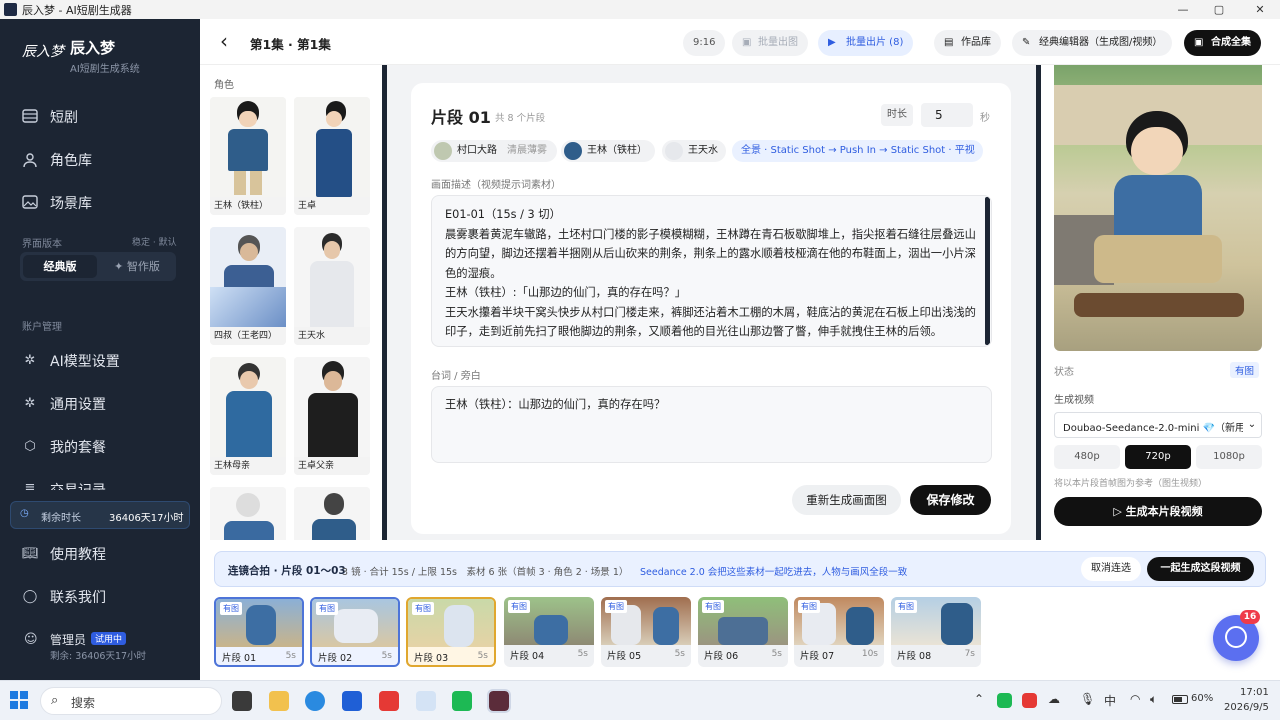 Image resolution: width=1280 pixels, height=720 pixels. I want to click on generate-segment-video-button: ▷ 生成本片段视频, so click(1158, 511).